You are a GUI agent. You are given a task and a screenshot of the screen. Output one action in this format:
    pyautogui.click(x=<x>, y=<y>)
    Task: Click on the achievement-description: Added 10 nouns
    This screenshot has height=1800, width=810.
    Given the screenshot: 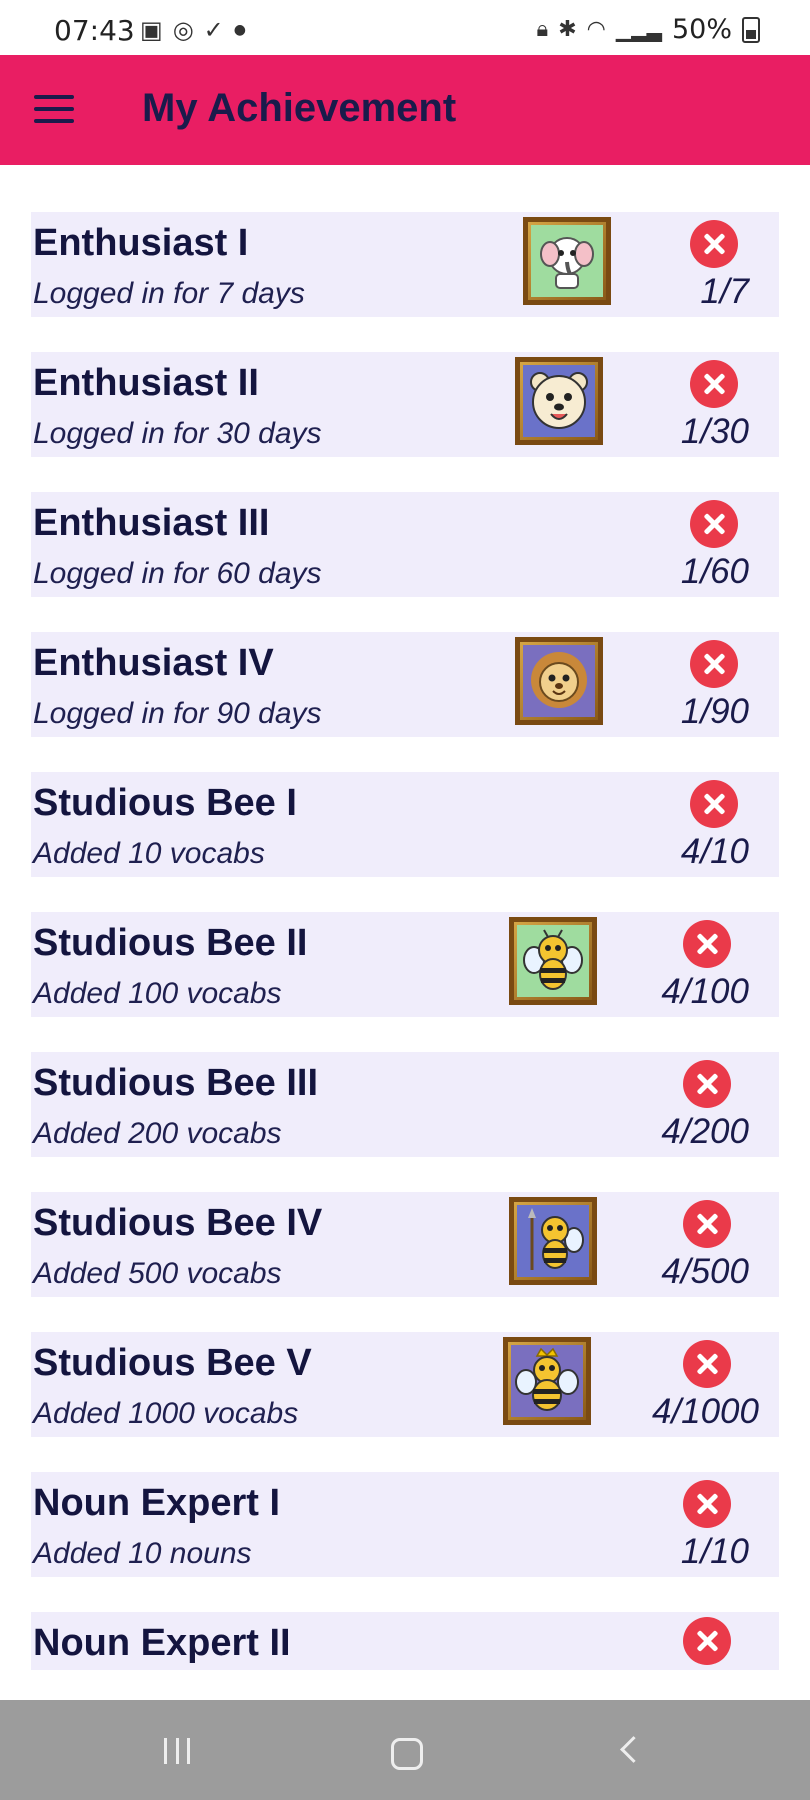 What is the action you would take?
    pyautogui.click(x=142, y=1553)
    